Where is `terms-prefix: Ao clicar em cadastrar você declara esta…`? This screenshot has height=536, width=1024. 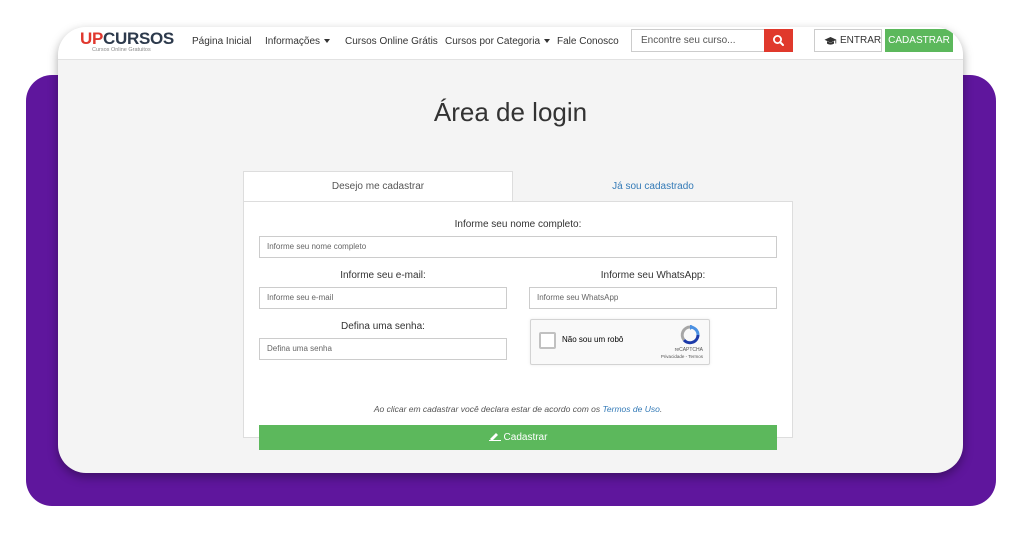 terms-prefix: Ao clicar em cadastrar você declara esta… is located at coordinates (488, 409).